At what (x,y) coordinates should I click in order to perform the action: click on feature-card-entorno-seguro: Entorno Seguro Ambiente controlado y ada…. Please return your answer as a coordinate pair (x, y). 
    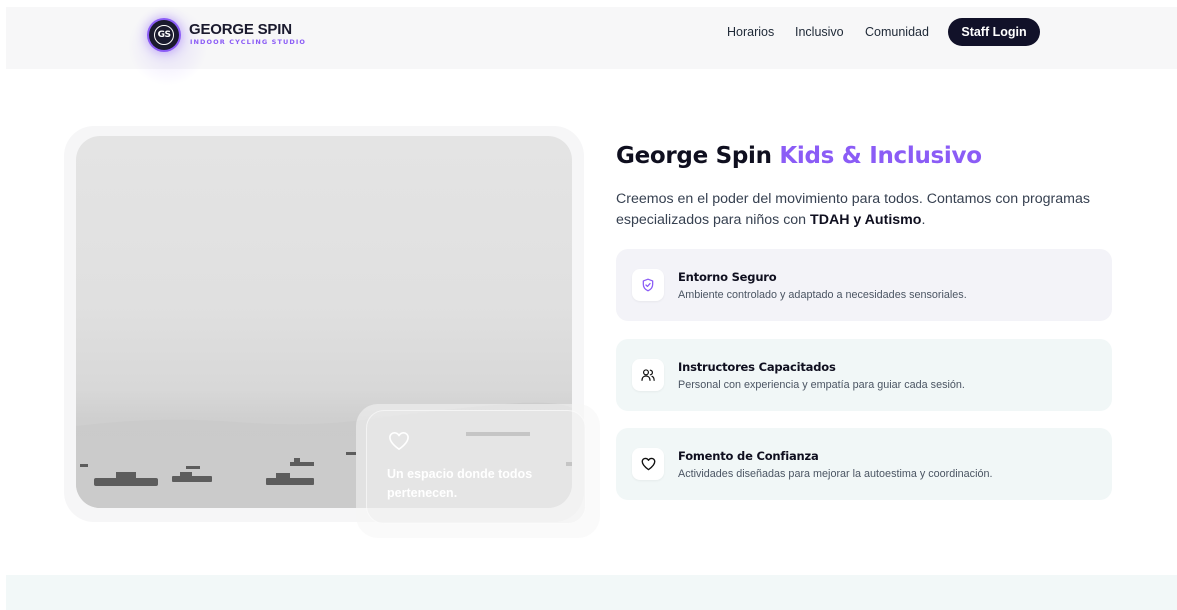
    Looking at the image, I should click on (864, 285).